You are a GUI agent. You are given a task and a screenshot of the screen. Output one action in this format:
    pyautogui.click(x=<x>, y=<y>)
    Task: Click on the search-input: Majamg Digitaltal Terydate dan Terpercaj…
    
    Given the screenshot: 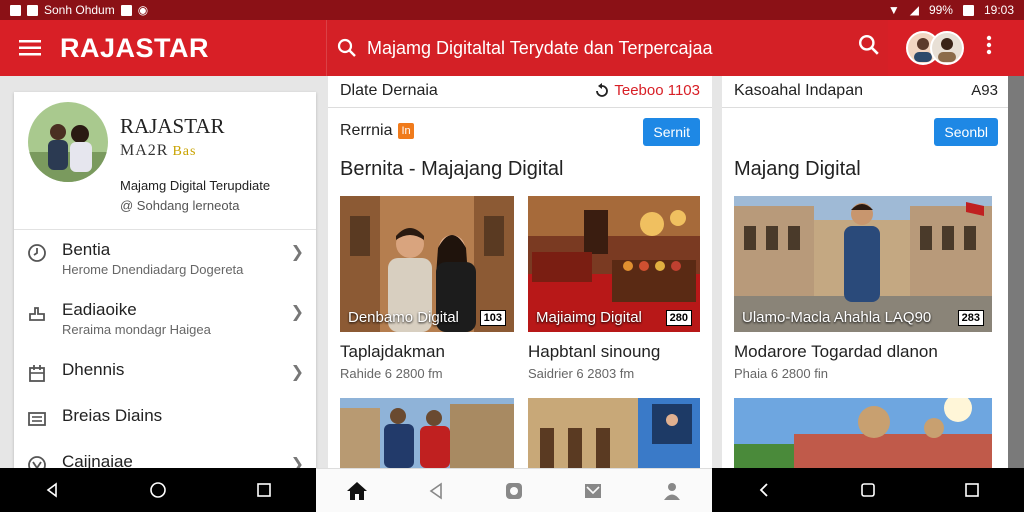 What is the action you would take?
    pyautogui.click(x=540, y=48)
    